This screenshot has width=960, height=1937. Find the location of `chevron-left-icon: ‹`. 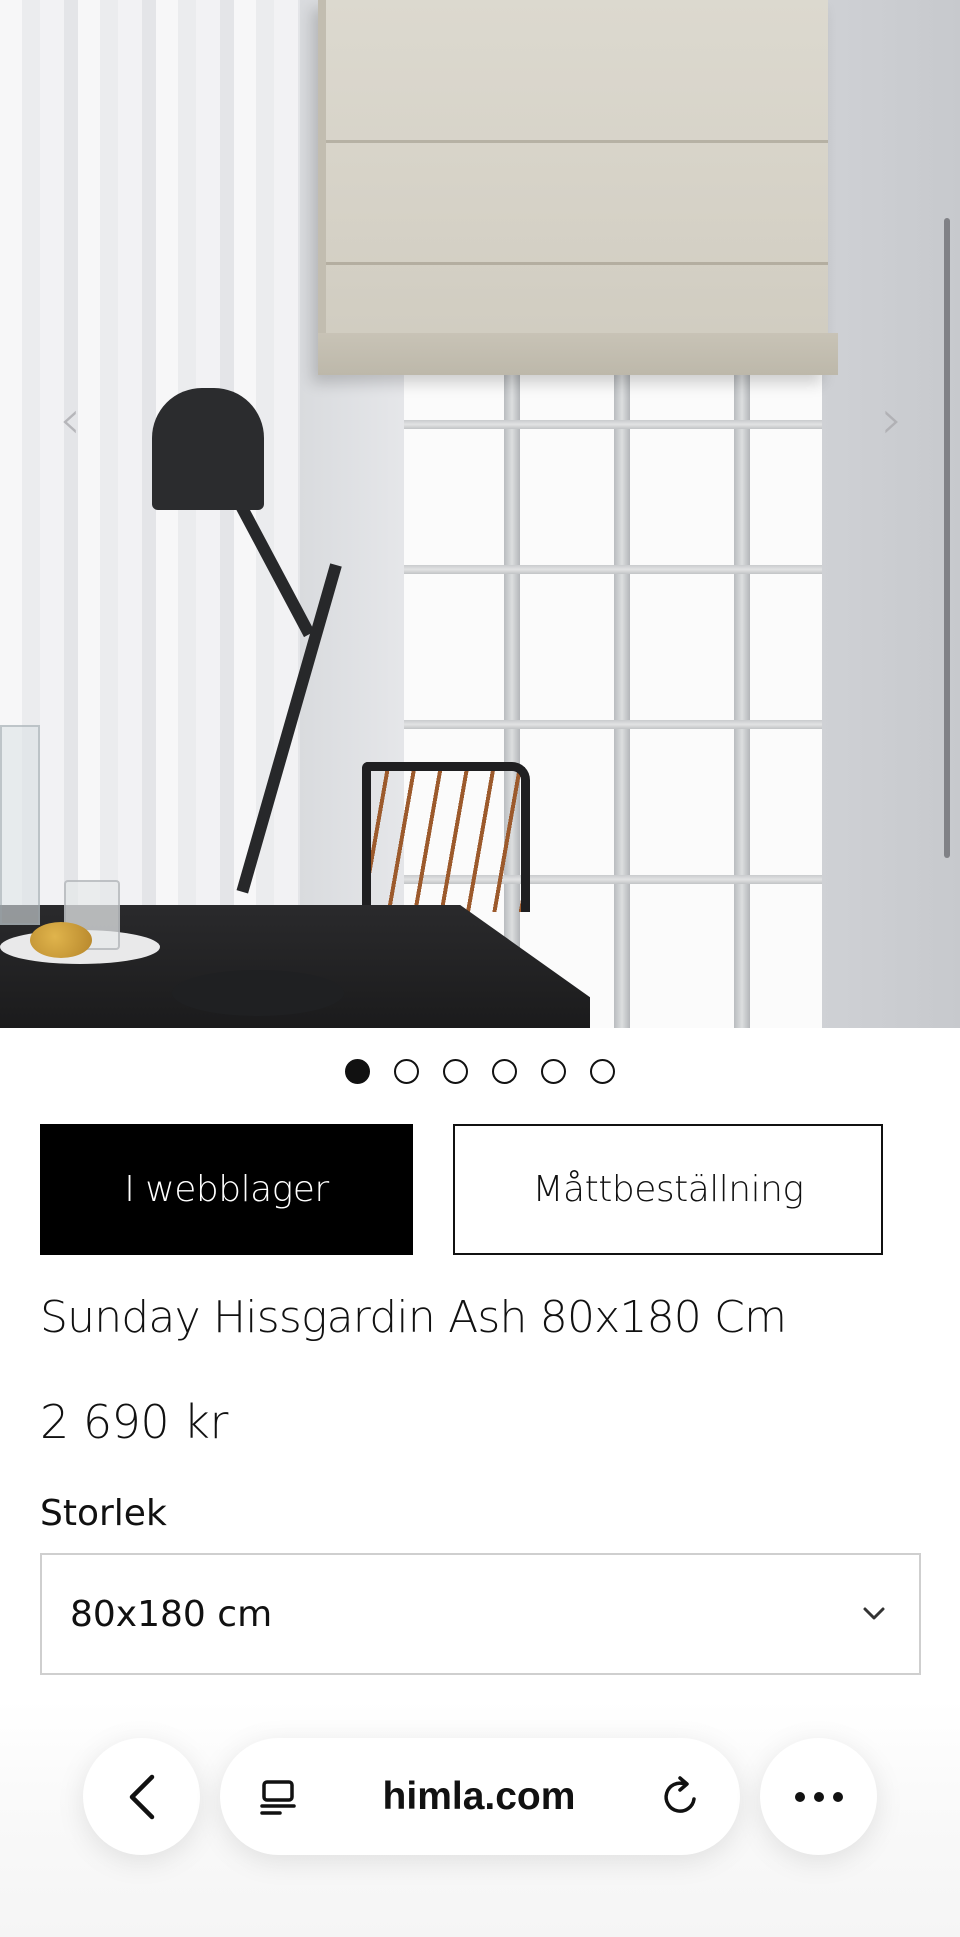

chevron-left-icon: ‹ is located at coordinates (70, 419).